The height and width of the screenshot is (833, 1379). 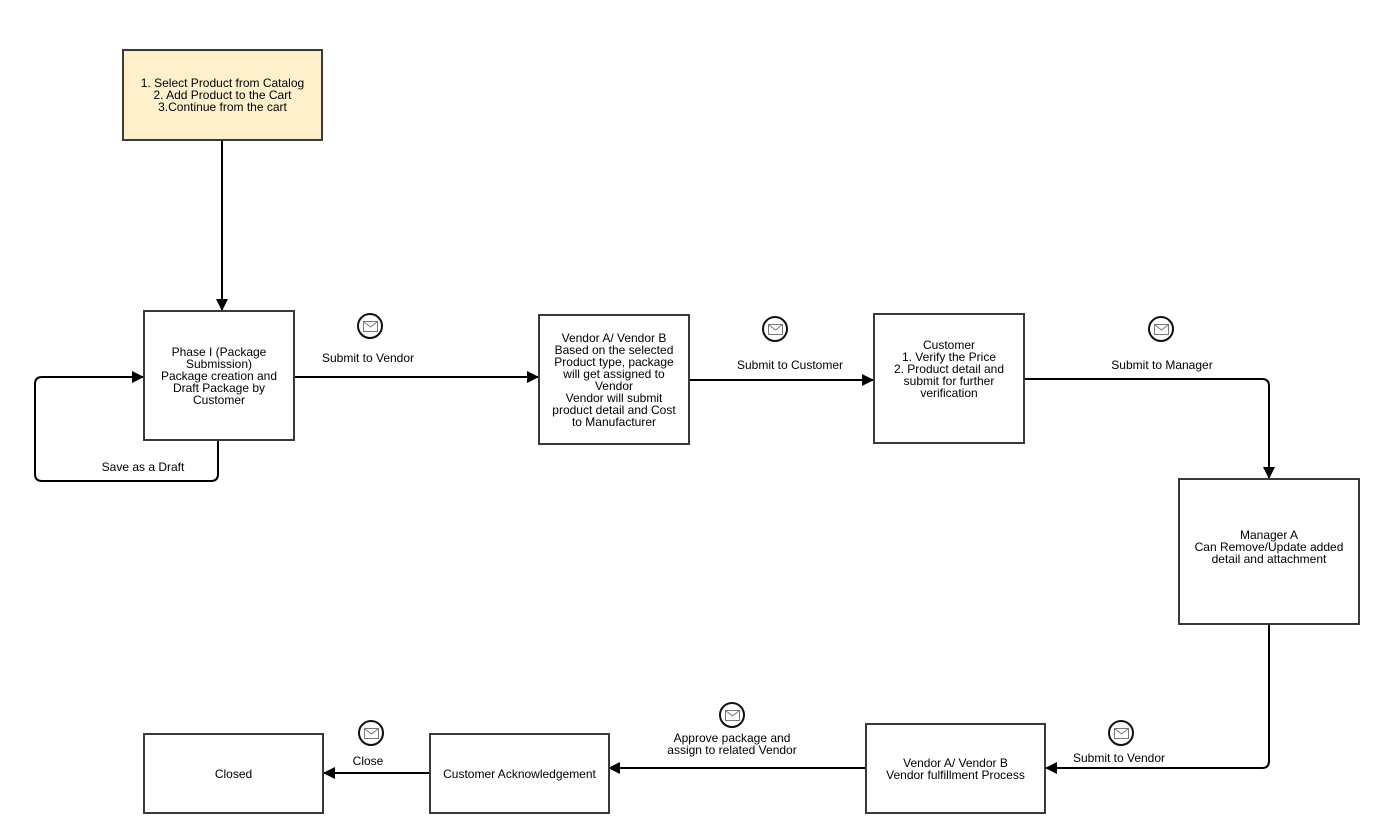 I want to click on edge-label-submit-to-vendor-2: Submit to Vendor, so click(x=1119, y=758).